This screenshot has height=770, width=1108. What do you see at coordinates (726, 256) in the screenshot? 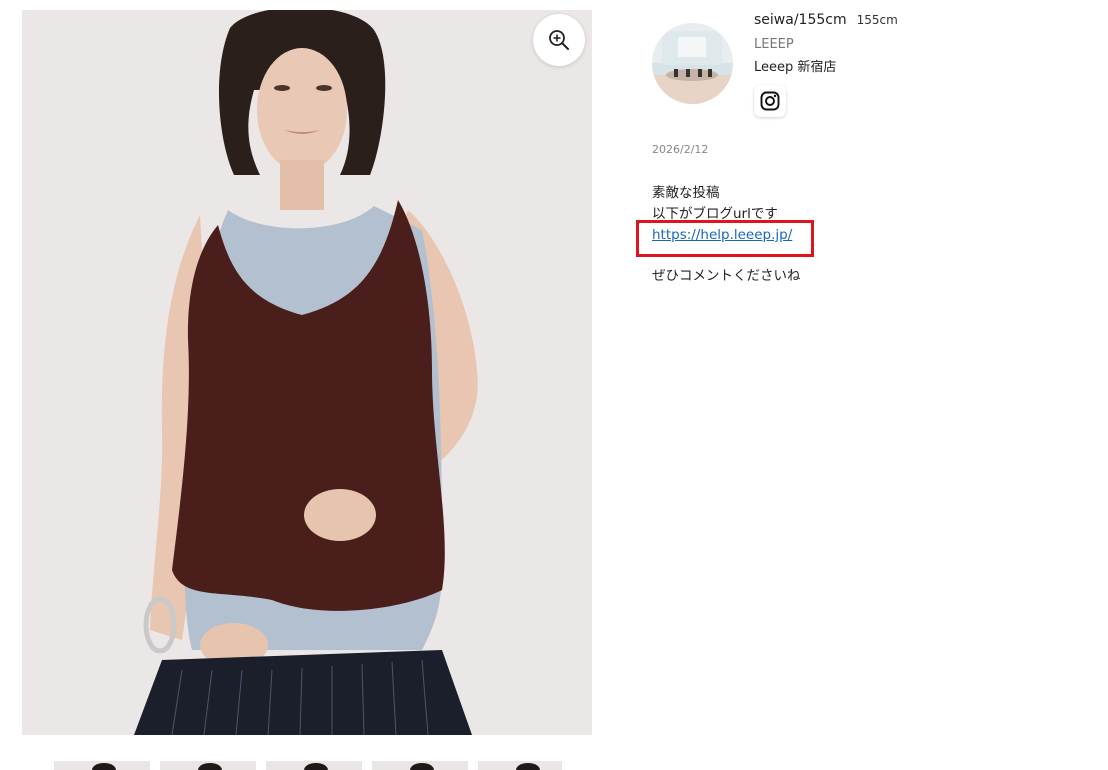
I see `post-paragraph-gap` at bounding box center [726, 256].